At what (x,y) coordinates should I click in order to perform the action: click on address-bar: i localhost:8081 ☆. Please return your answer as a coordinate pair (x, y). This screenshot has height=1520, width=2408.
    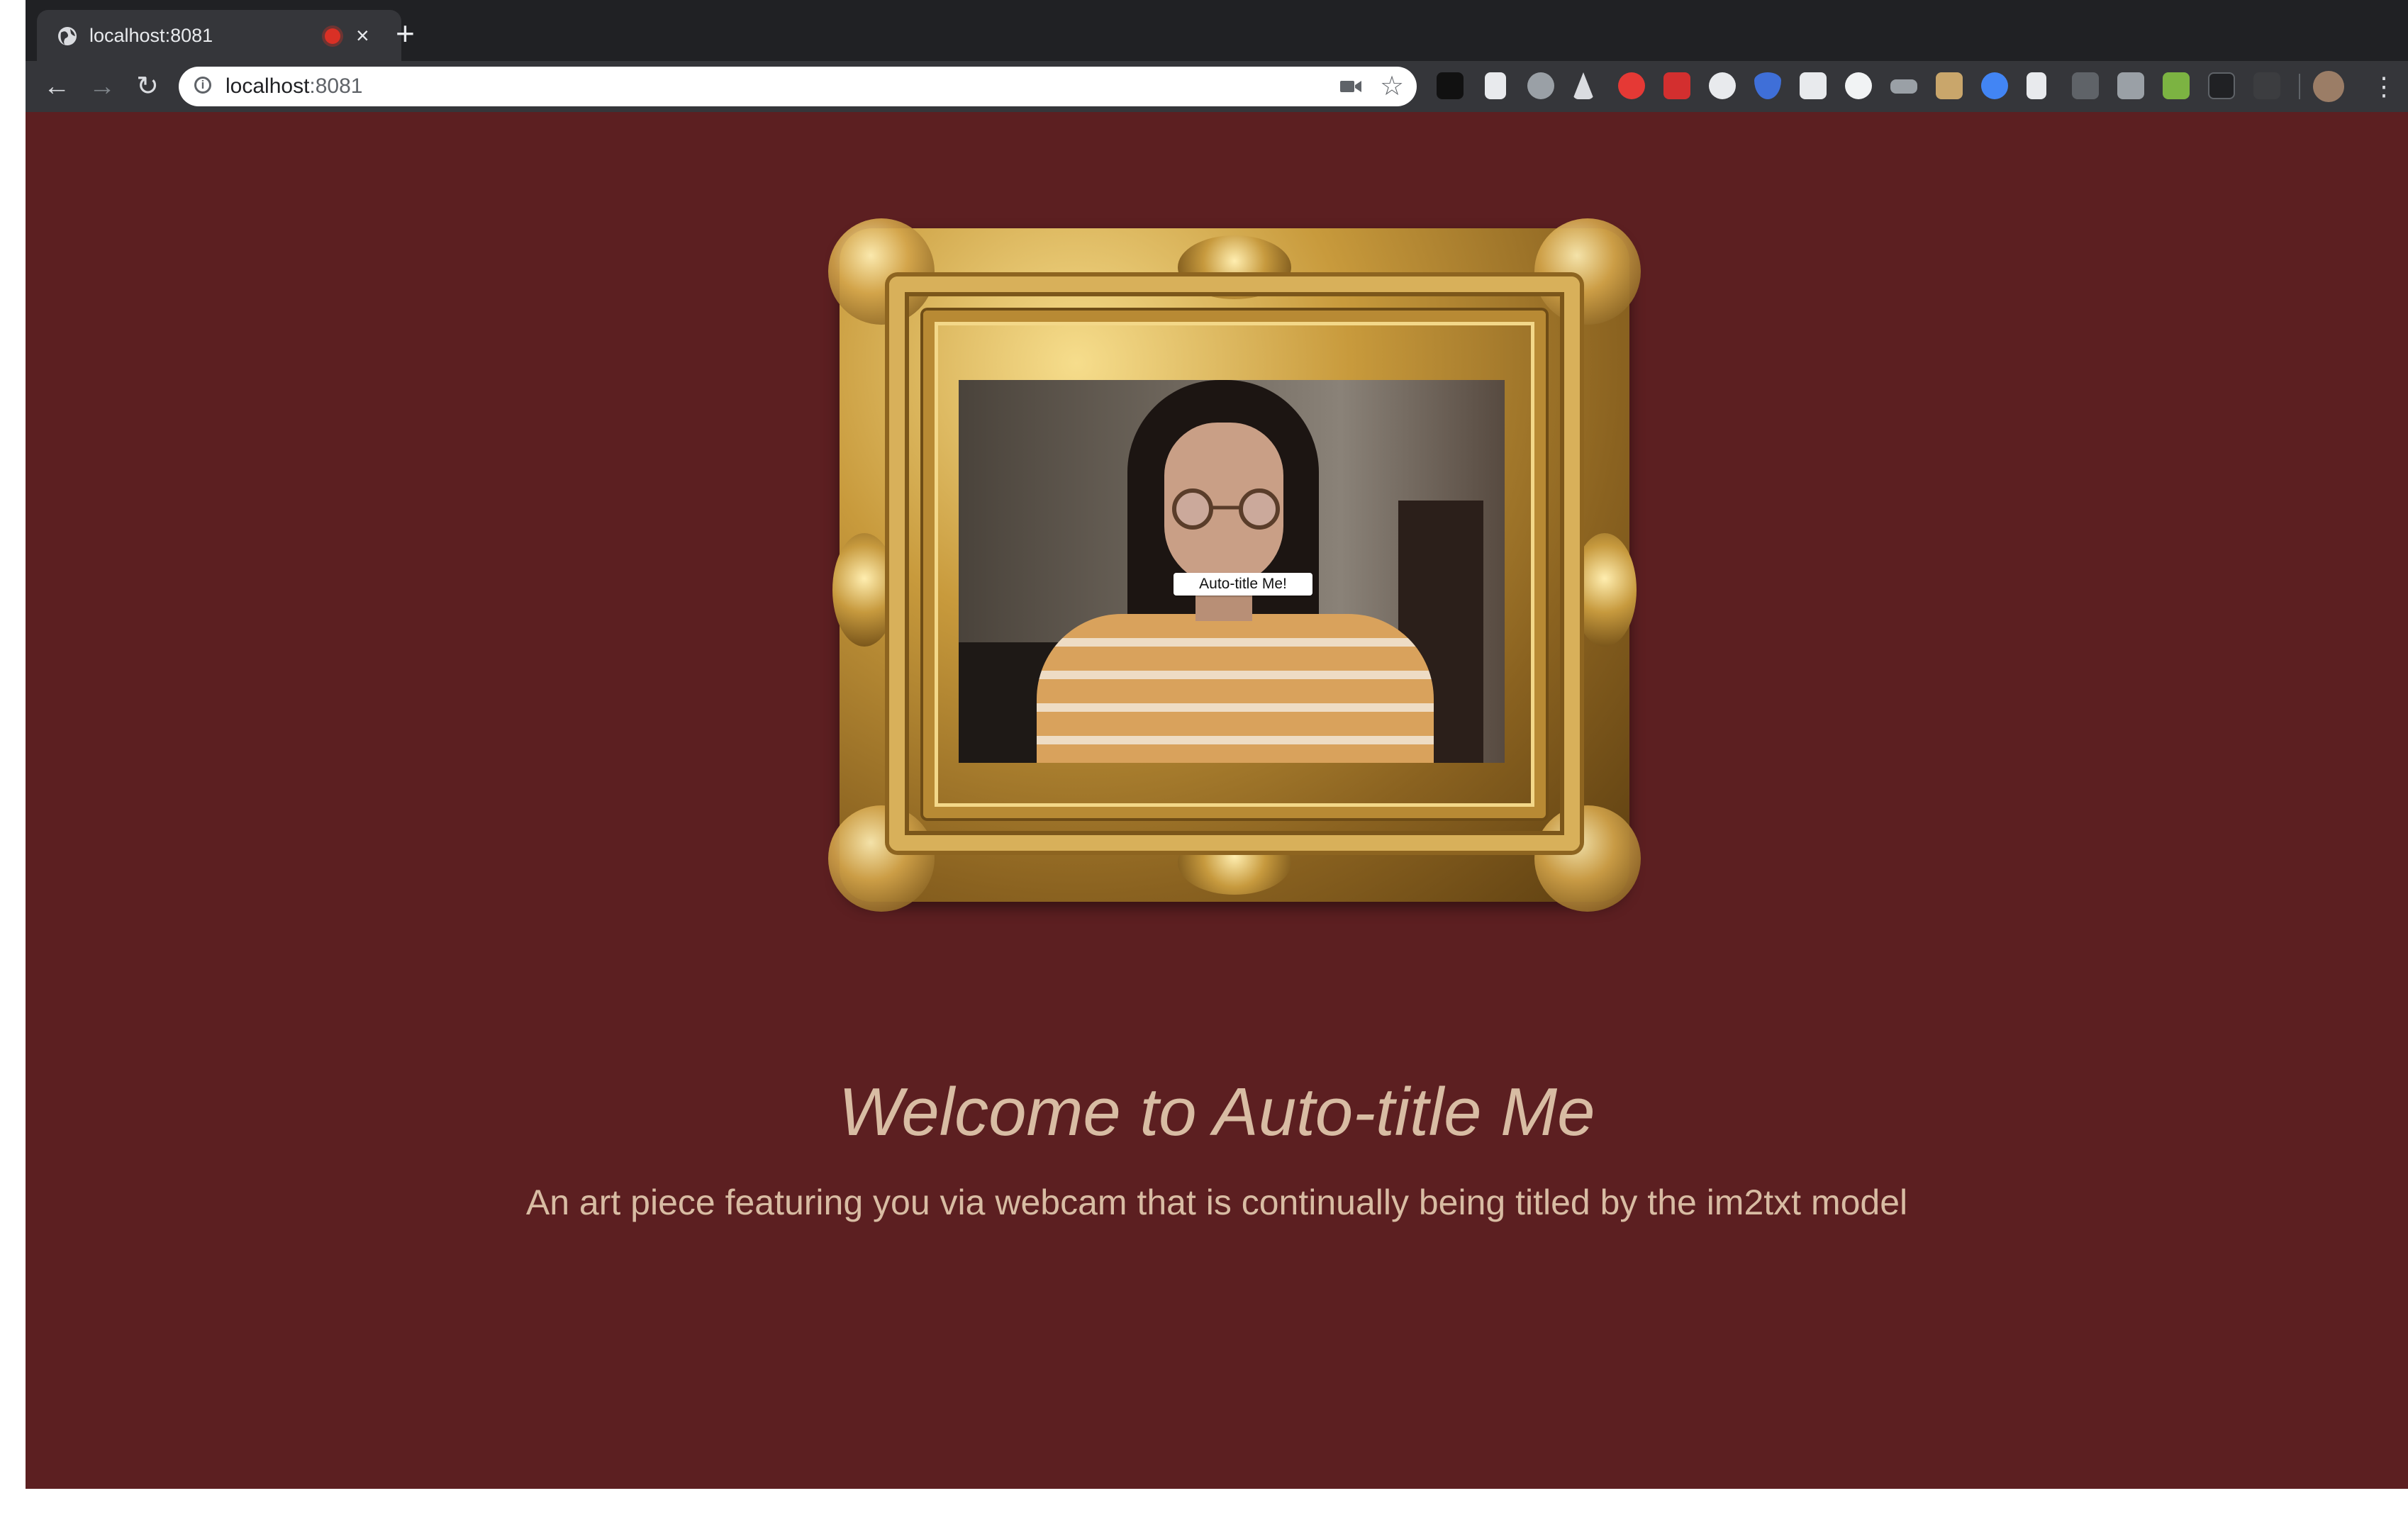
    Looking at the image, I should click on (798, 86).